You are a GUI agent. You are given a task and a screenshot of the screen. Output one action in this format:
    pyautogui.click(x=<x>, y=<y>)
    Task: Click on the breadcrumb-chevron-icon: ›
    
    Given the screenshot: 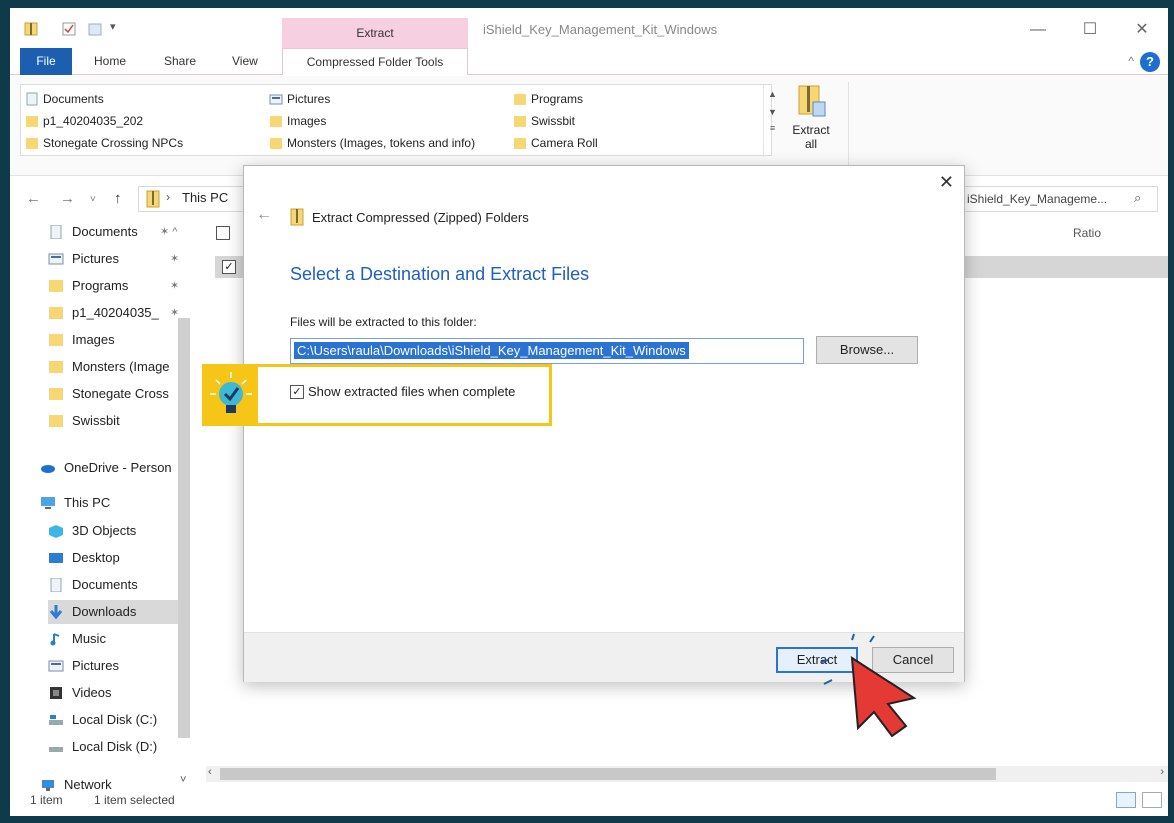 What is the action you would take?
    pyautogui.click(x=168, y=197)
    